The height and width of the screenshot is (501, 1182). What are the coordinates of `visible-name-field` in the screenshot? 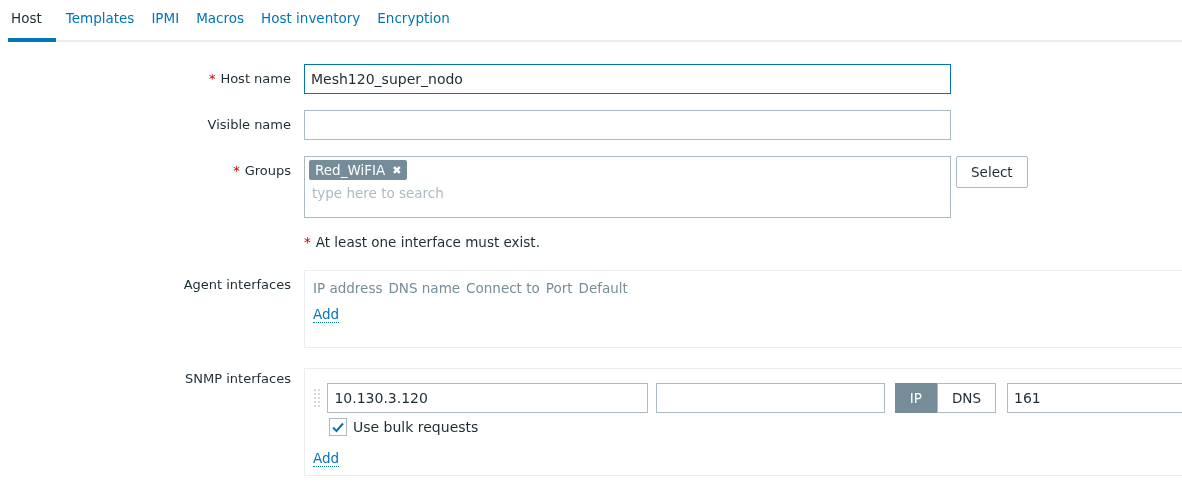 It's located at (627, 125).